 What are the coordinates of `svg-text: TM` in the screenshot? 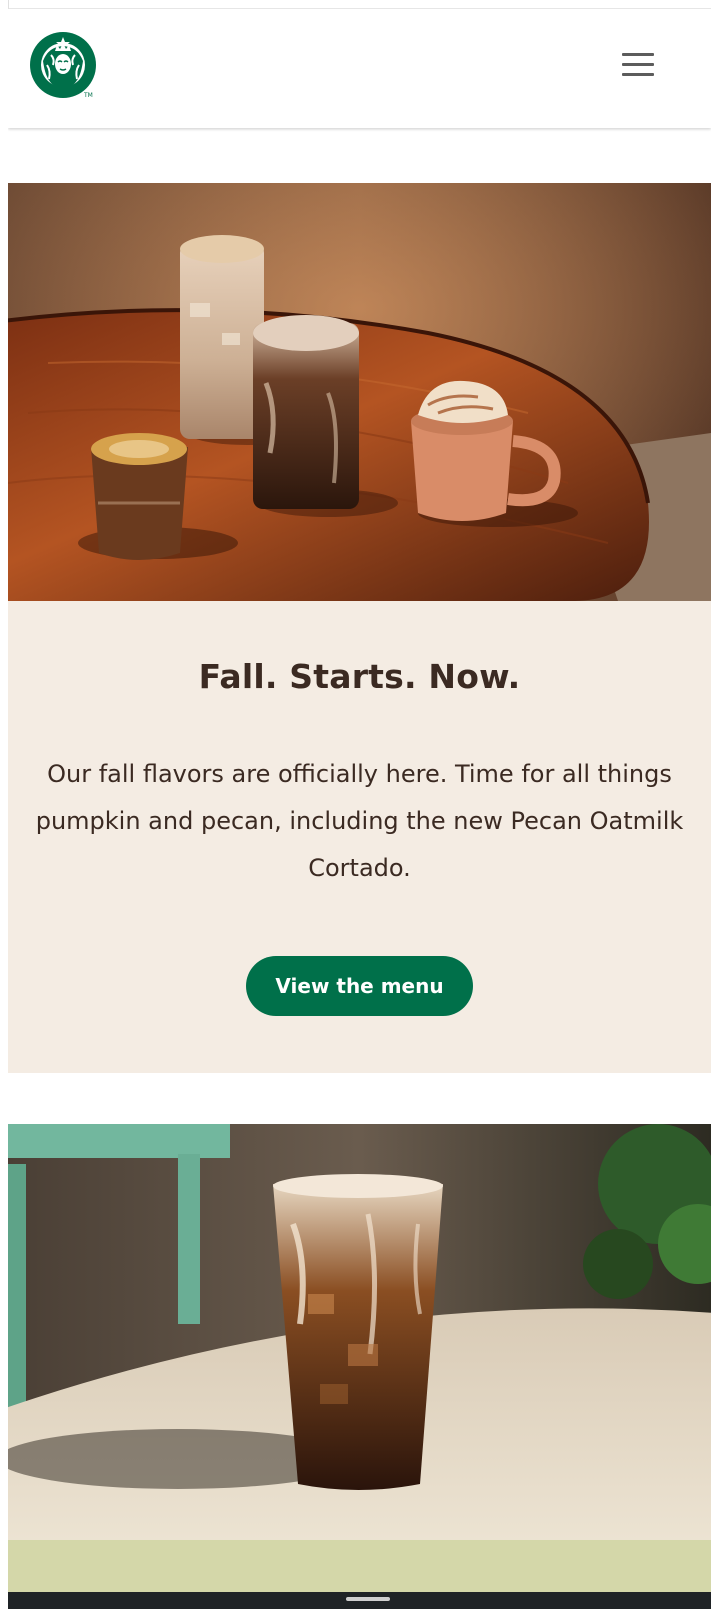 It's located at (88, 95).